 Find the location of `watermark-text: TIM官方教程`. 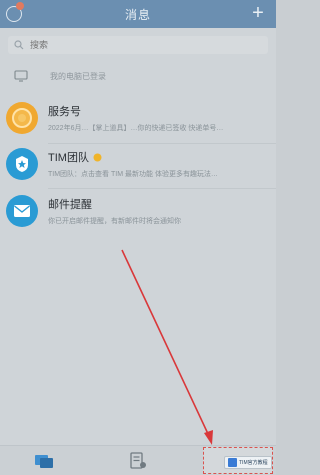

watermark-text: TIM官方教程 is located at coordinates (253, 463).